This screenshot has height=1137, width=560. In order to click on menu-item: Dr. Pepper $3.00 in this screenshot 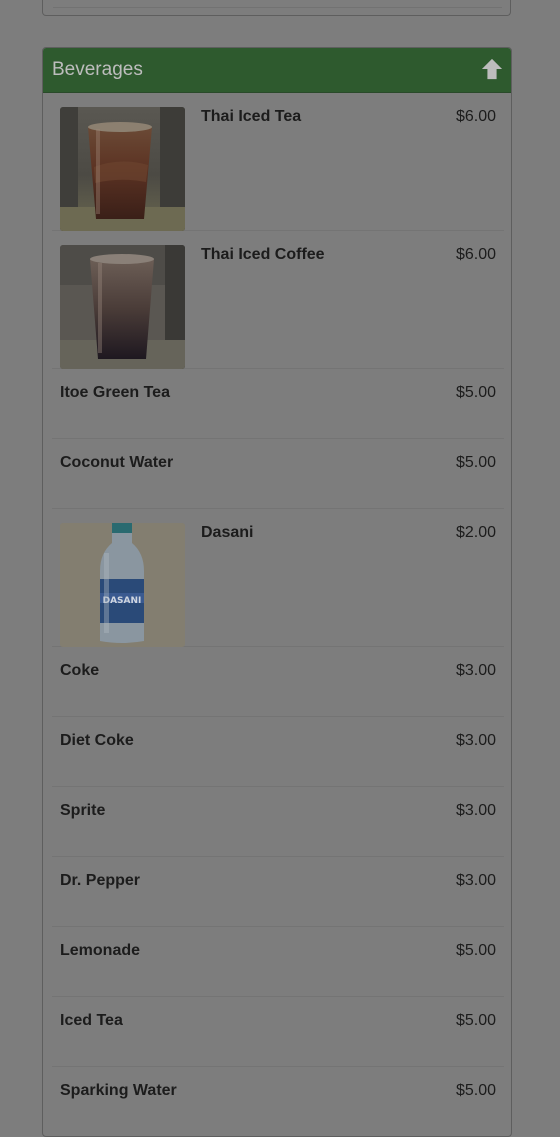, I will do `click(278, 892)`.